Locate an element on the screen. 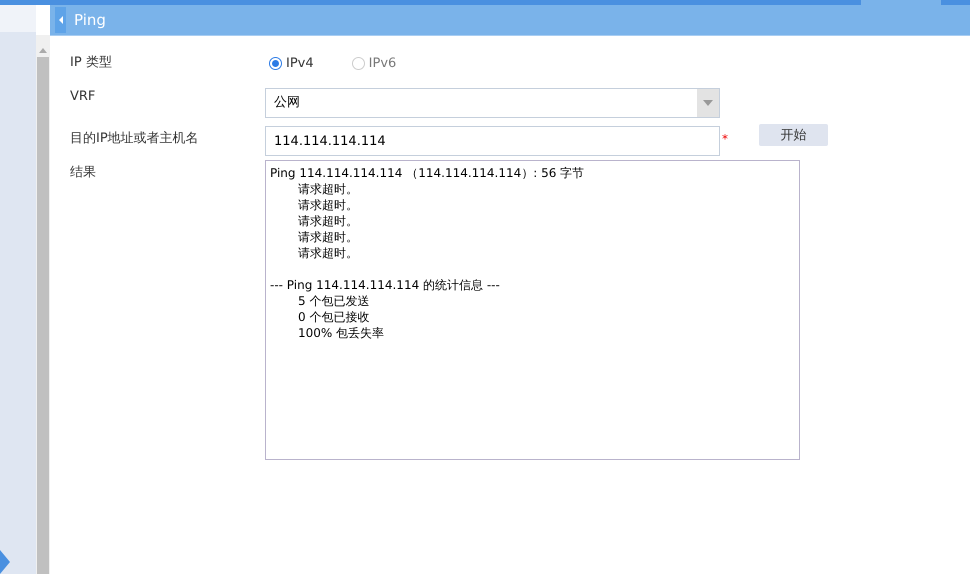 The height and width of the screenshot is (574, 970). collapse-button is located at coordinates (60, 20).